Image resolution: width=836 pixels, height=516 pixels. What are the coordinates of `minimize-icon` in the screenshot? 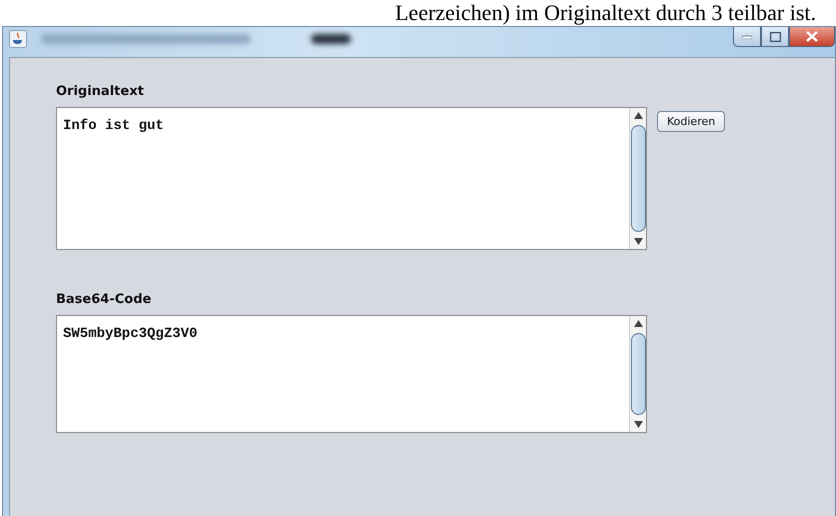 It's located at (747, 36).